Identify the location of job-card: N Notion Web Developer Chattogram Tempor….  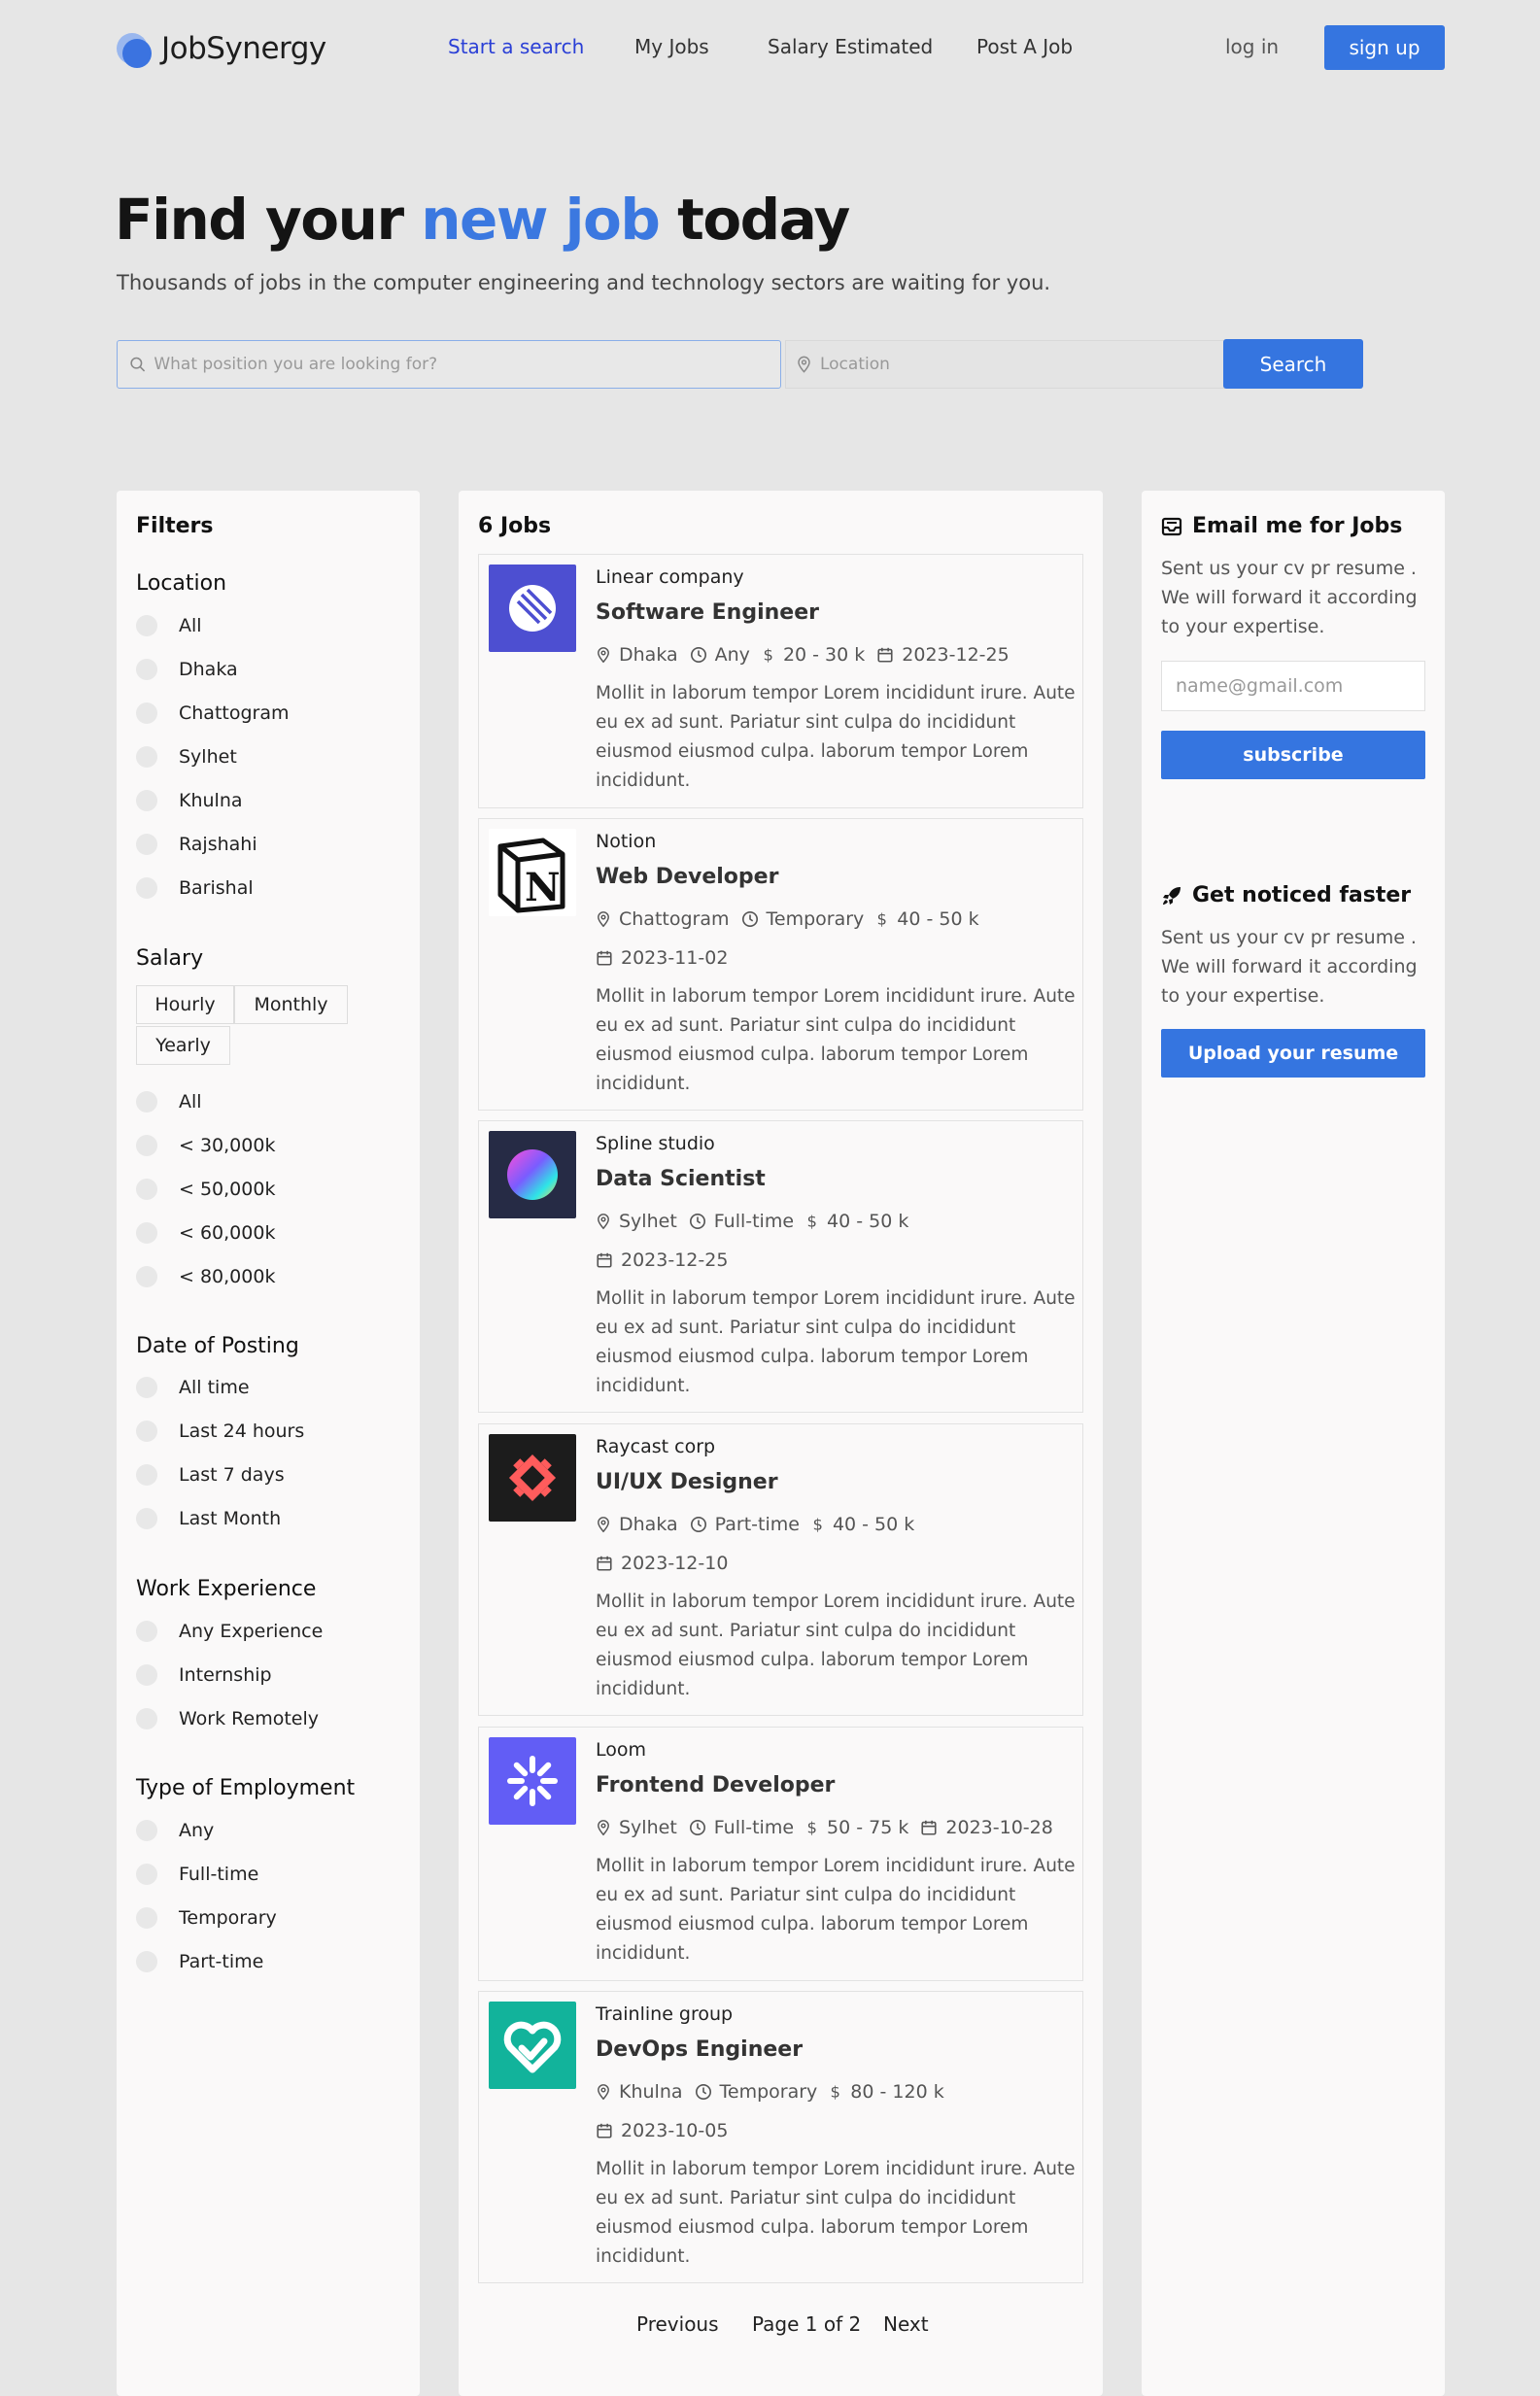
(780, 965).